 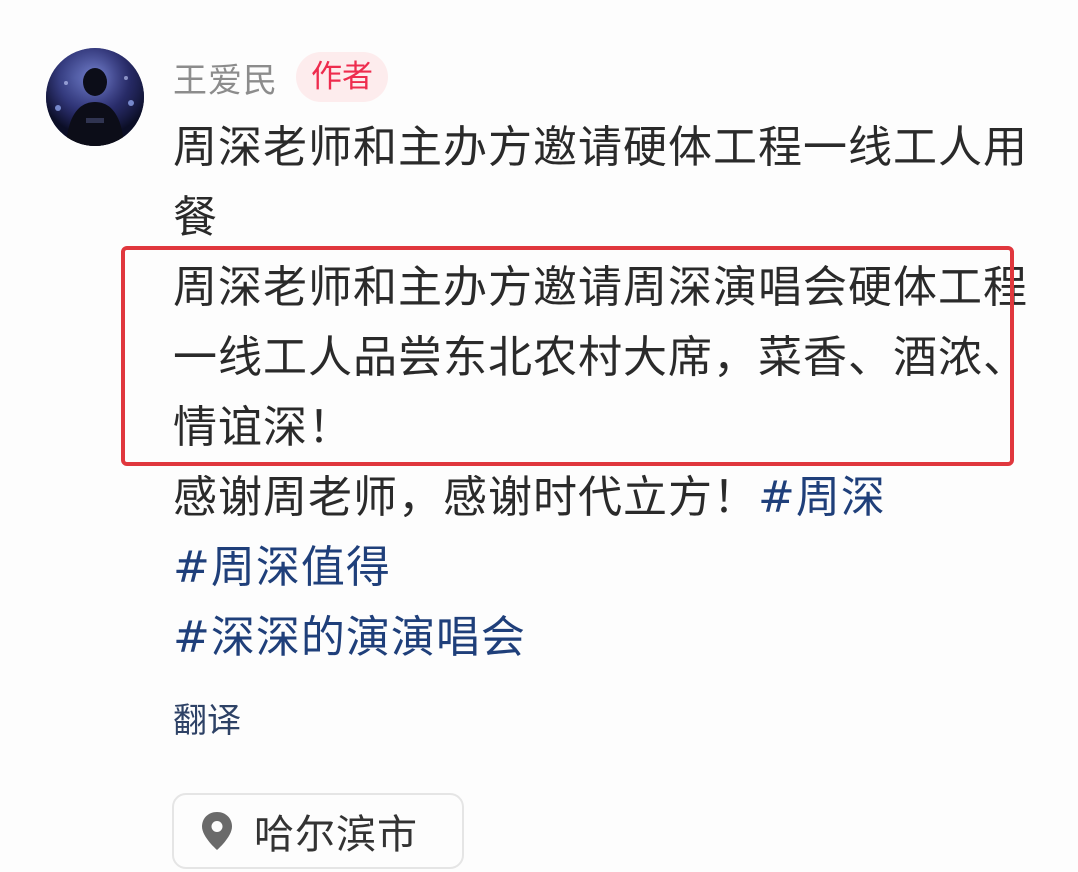 What do you see at coordinates (225, 77) in the screenshot?
I see `author-name: 王爱民` at bounding box center [225, 77].